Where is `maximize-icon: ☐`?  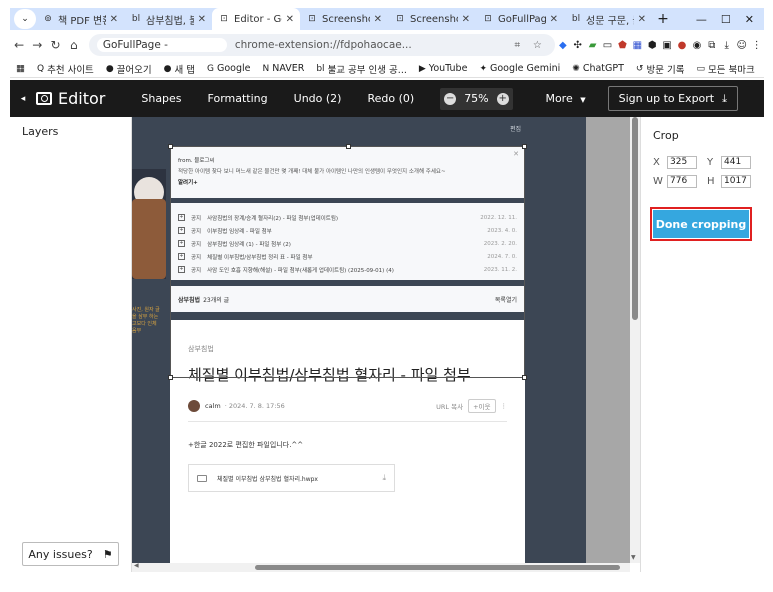
maximize-icon: ☐ is located at coordinates (726, 19).